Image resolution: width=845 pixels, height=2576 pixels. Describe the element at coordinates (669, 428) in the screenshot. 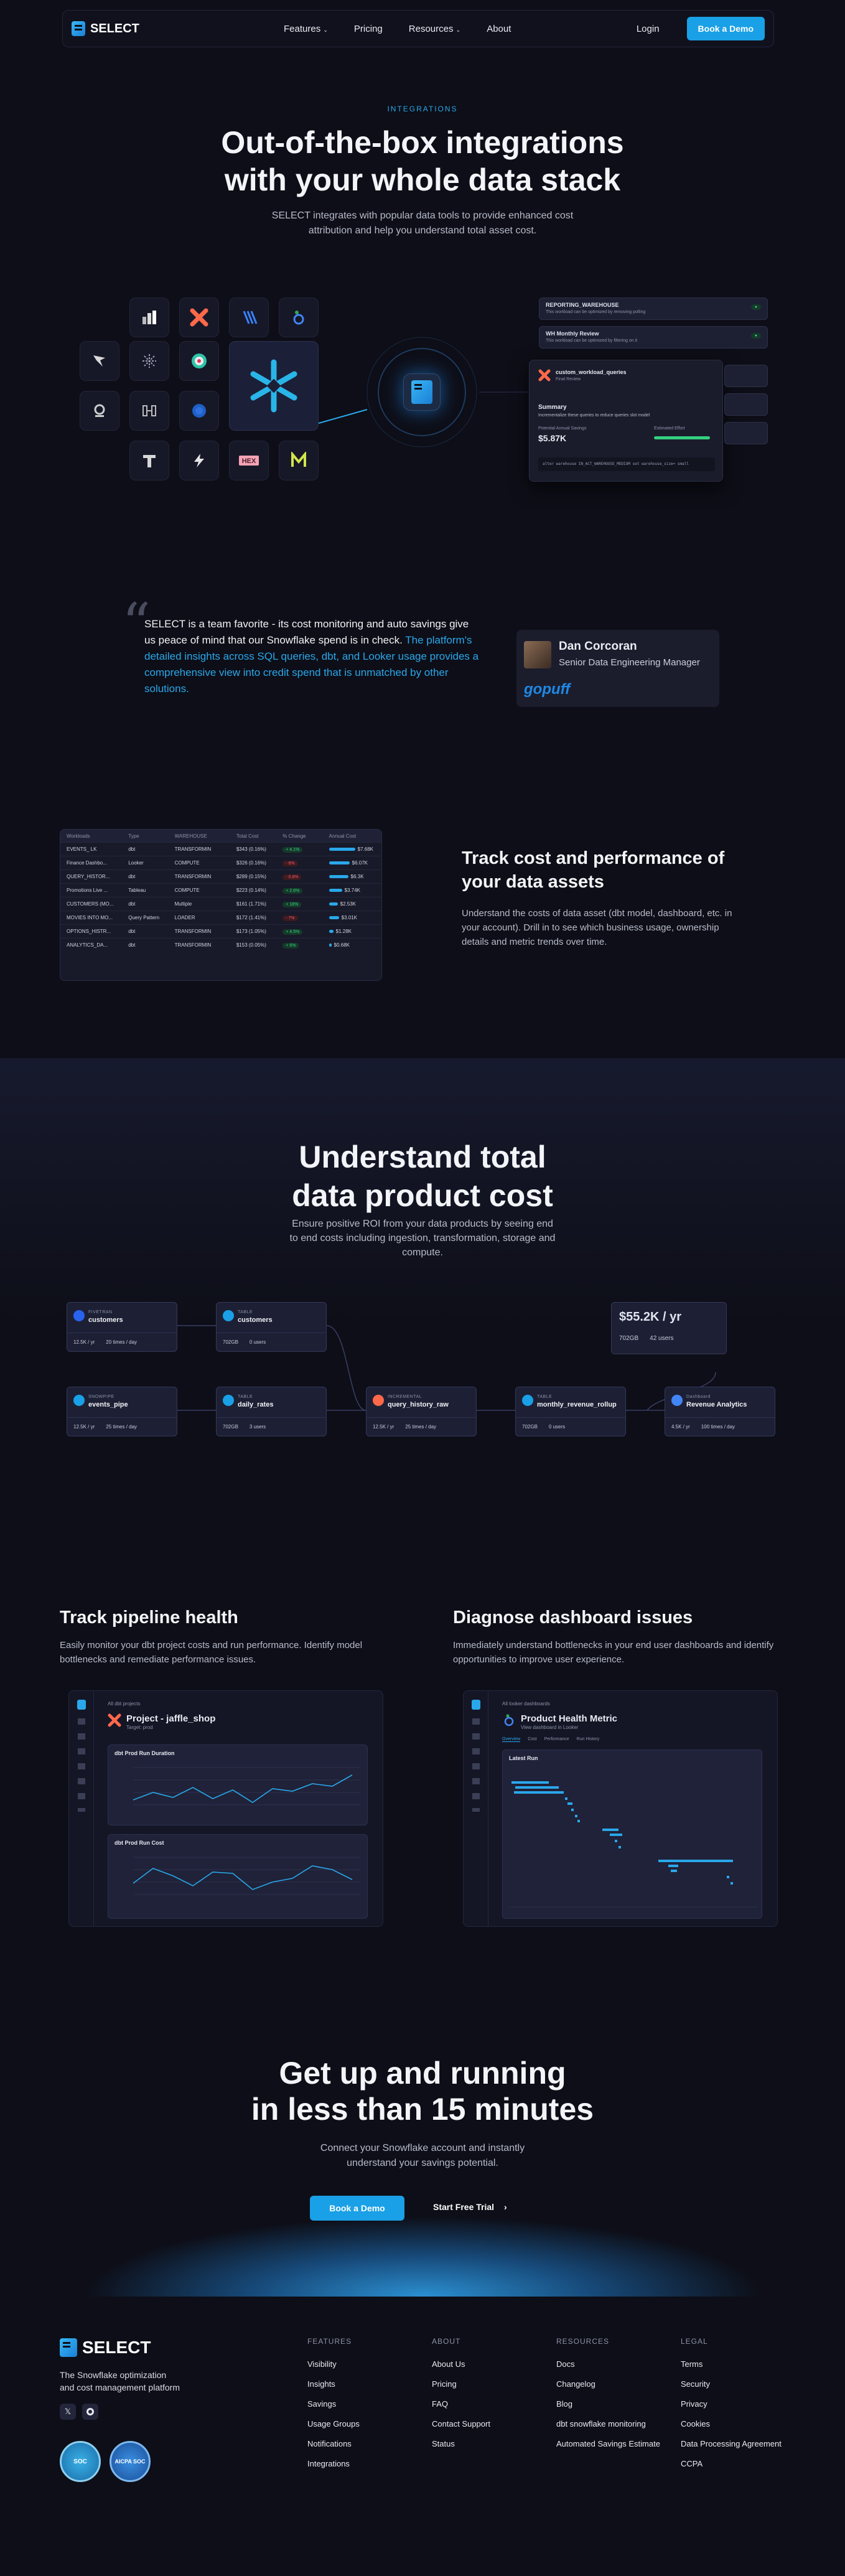

I see `effort-label: Estimated Effort` at that location.